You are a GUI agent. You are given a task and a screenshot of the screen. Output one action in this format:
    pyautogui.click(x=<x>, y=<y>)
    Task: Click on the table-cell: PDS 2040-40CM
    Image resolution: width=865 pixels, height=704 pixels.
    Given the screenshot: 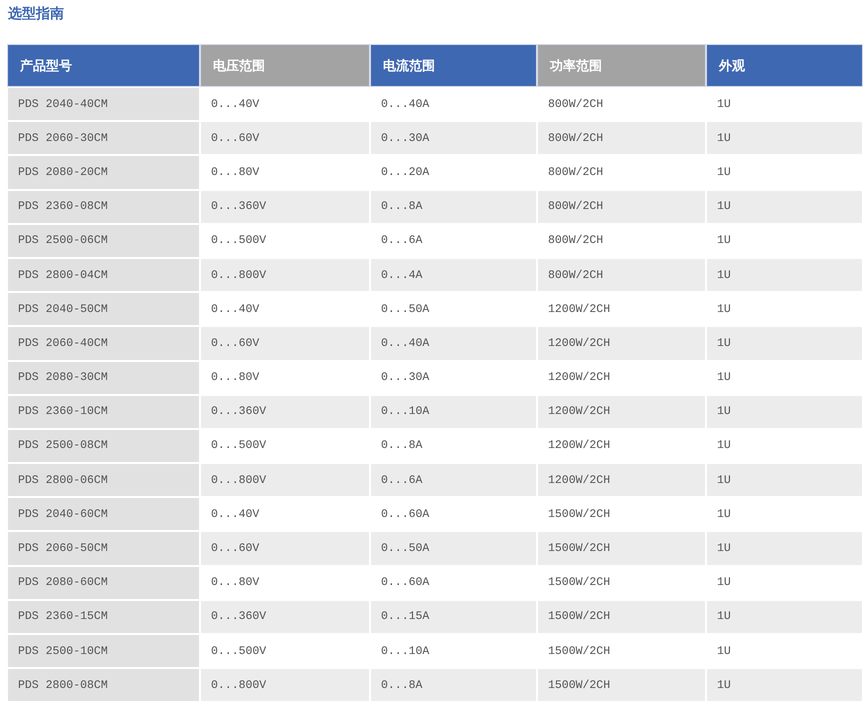 What is the action you would take?
    pyautogui.click(x=103, y=104)
    